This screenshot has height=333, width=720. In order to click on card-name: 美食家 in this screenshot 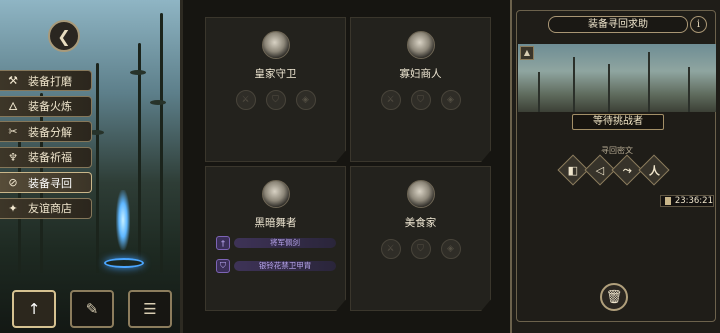, I will do `click(420, 223)`.